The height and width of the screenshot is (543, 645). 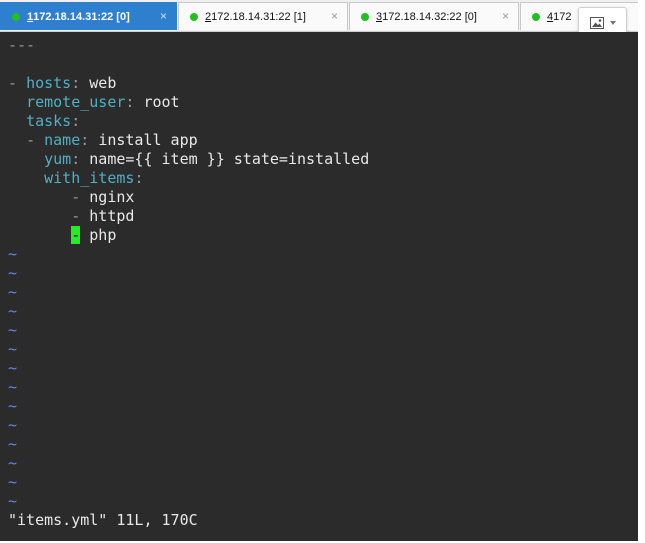 I want to click on session-tab-2: 2 172.18.14.31:22 [1] ×, so click(x=263, y=16).